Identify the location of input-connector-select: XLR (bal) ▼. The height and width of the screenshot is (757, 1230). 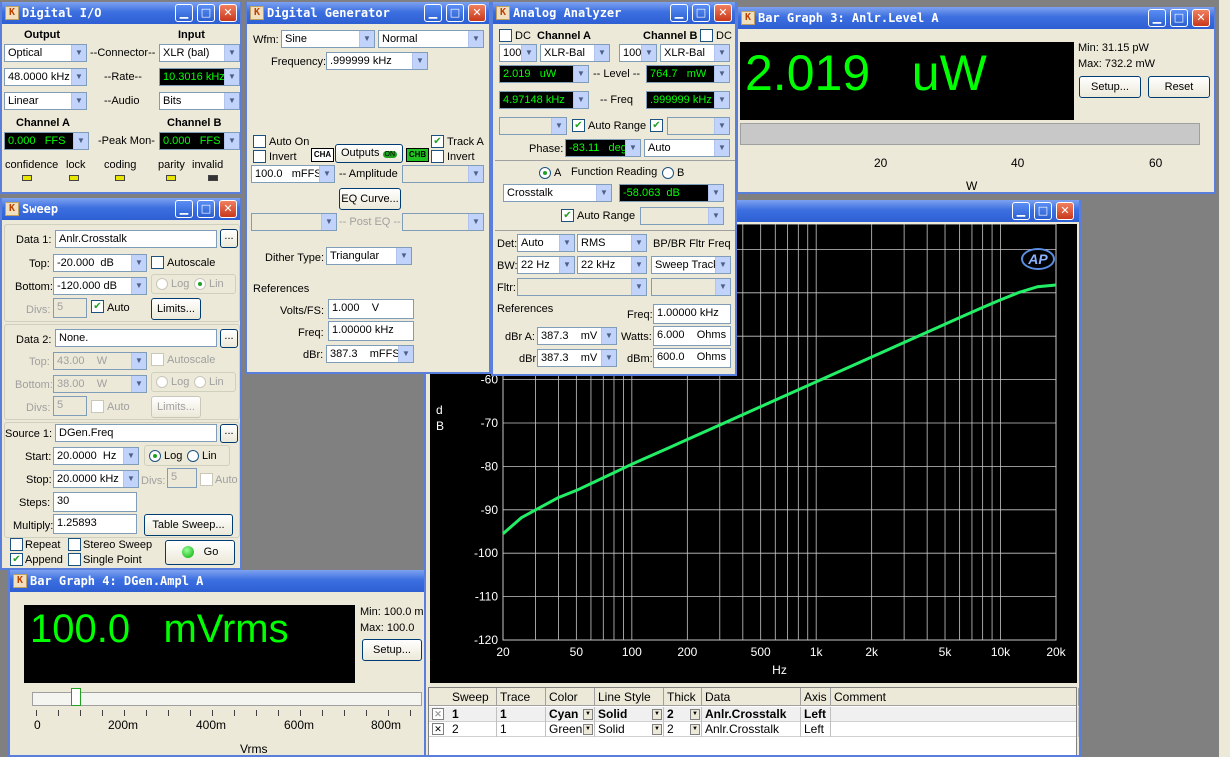
(199, 53).